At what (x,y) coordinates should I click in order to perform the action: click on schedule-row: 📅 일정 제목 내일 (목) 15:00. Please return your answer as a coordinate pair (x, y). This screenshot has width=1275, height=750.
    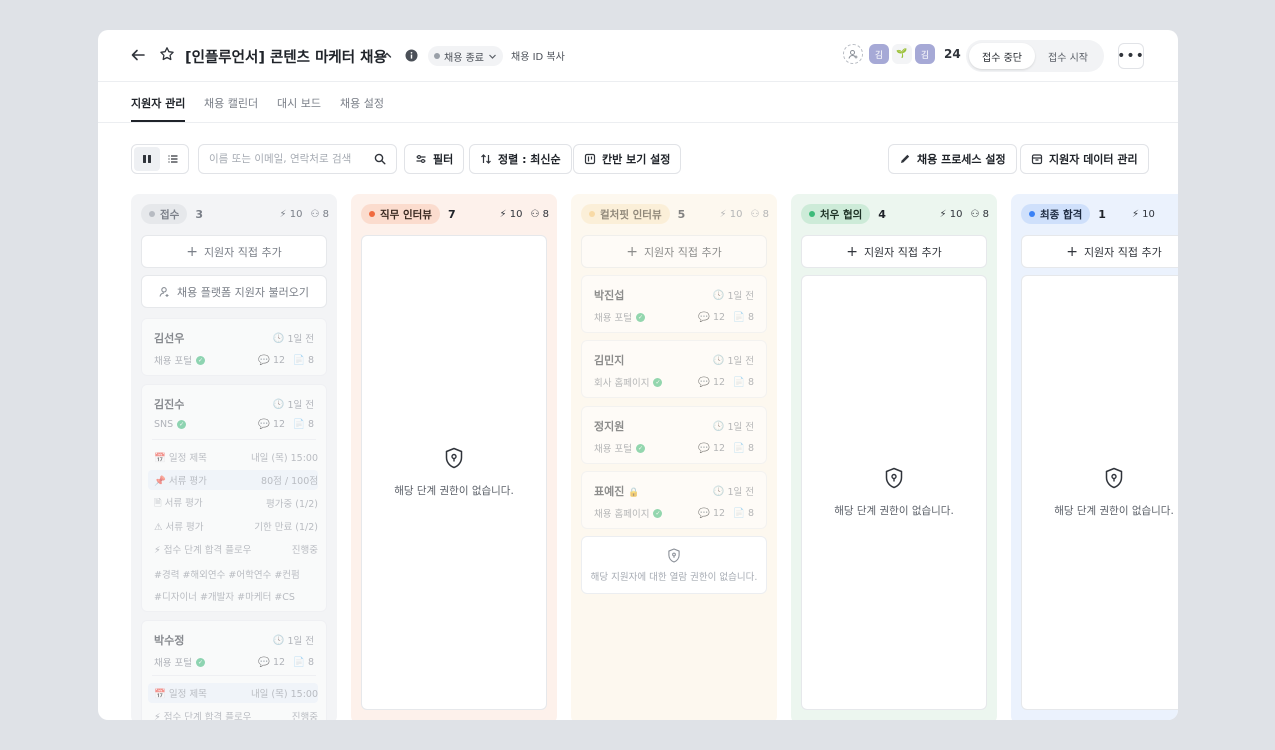
    Looking at the image, I should click on (233, 693).